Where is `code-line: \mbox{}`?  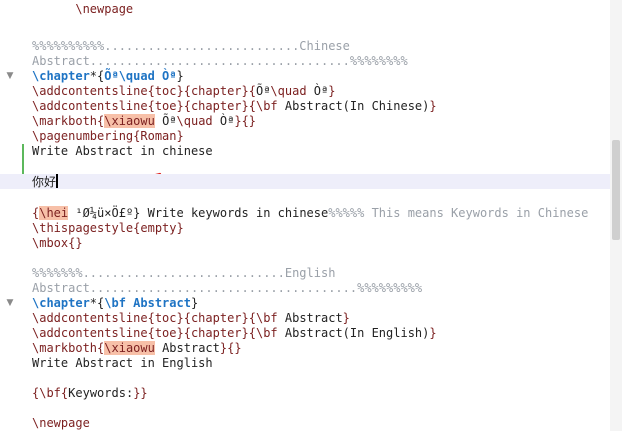
code-line: \mbox{} is located at coordinates (305, 243).